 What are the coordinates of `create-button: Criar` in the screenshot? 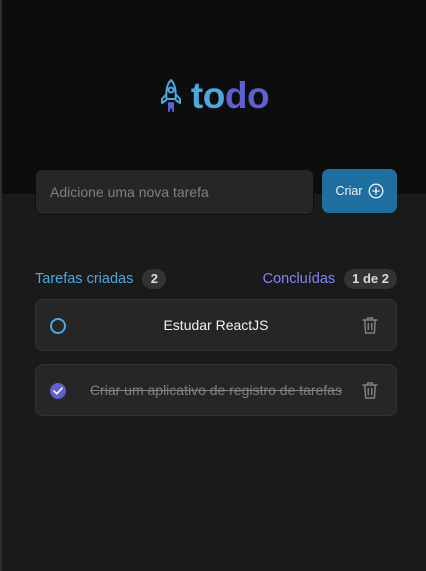 It's located at (359, 191).